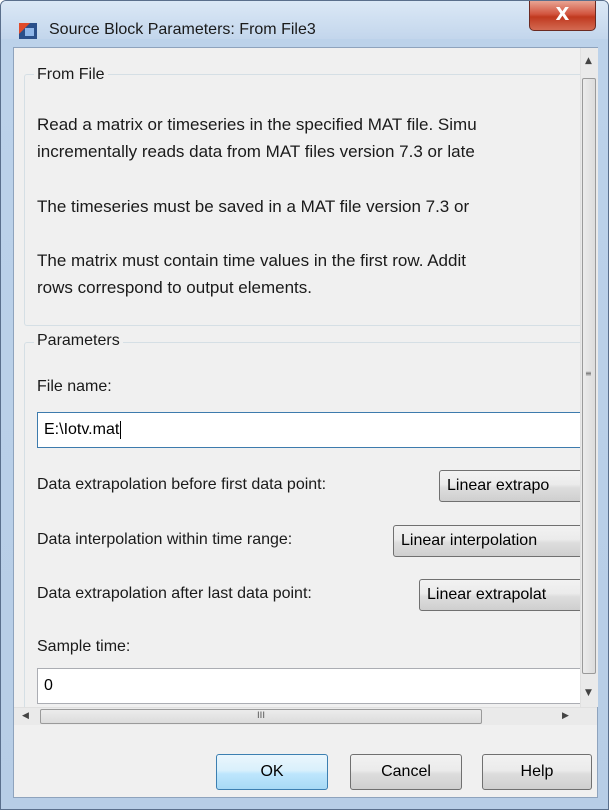 This screenshot has height=810, width=609. What do you see at coordinates (486, 541) in the screenshot?
I see `interpolation-select: Linear interpolation` at bounding box center [486, 541].